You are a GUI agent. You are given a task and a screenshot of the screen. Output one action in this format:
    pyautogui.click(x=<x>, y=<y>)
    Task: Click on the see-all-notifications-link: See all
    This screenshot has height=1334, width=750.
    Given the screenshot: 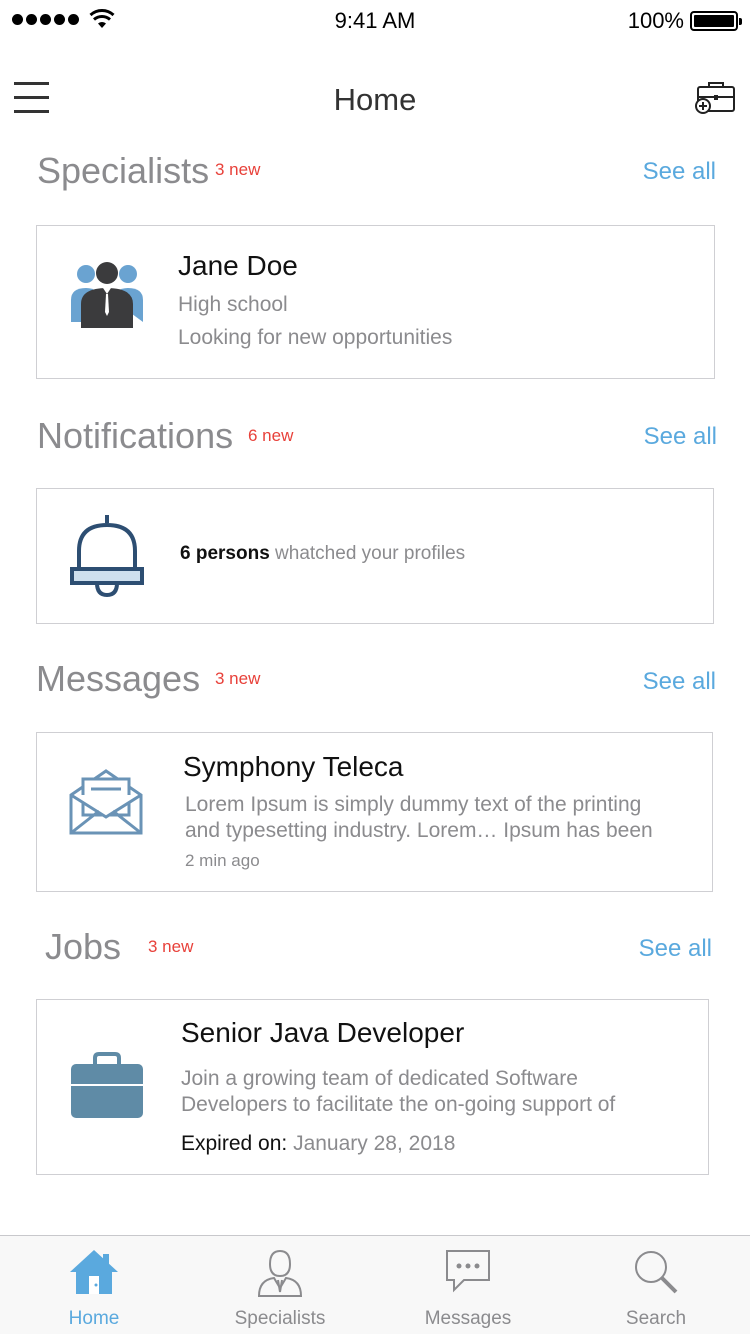 What is the action you would take?
    pyautogui.click(x=680, y=437)
    